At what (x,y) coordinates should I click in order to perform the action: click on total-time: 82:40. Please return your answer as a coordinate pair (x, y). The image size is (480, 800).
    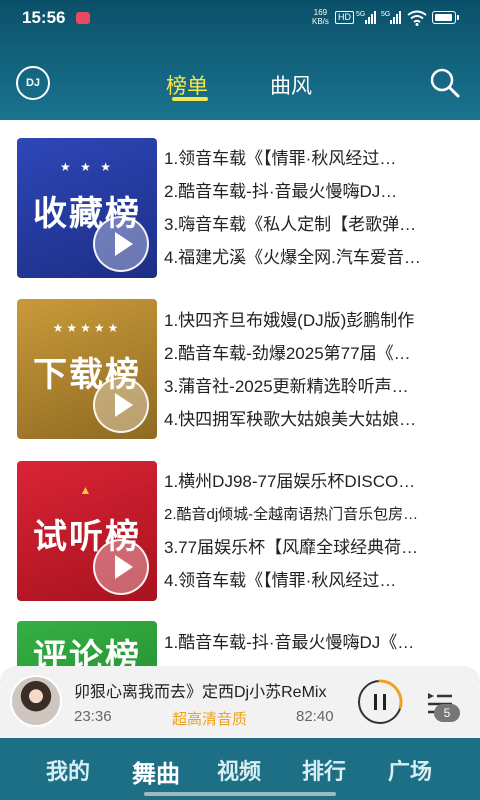
    Looking at the image, I should click on (315, 716).